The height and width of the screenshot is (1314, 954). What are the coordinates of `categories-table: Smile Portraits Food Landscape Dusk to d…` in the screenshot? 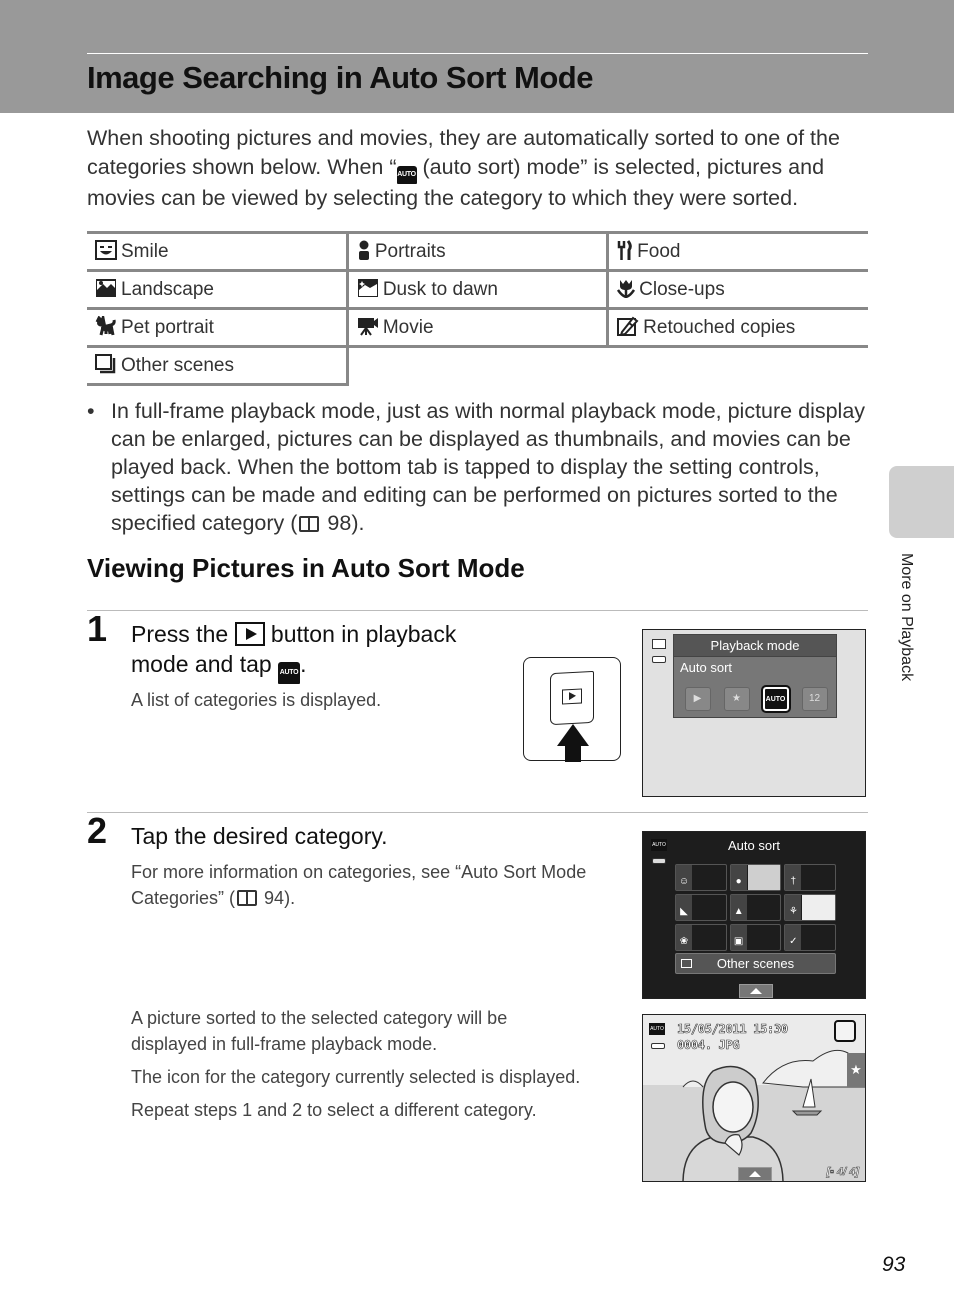 It's located at (477, 308).